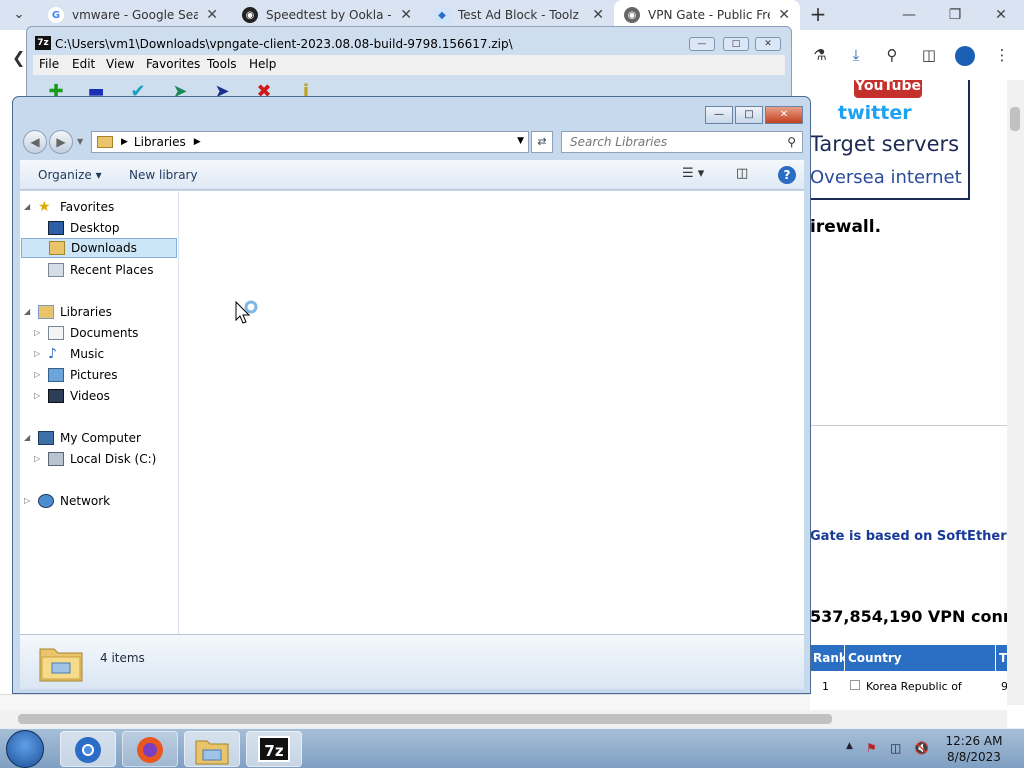 Image resolution: width=1024 pixels, height=768 pixels. Describe the element at coordinates (1015, 119) in the screenshot. I see `vertical-scroll-thumb` at that location.